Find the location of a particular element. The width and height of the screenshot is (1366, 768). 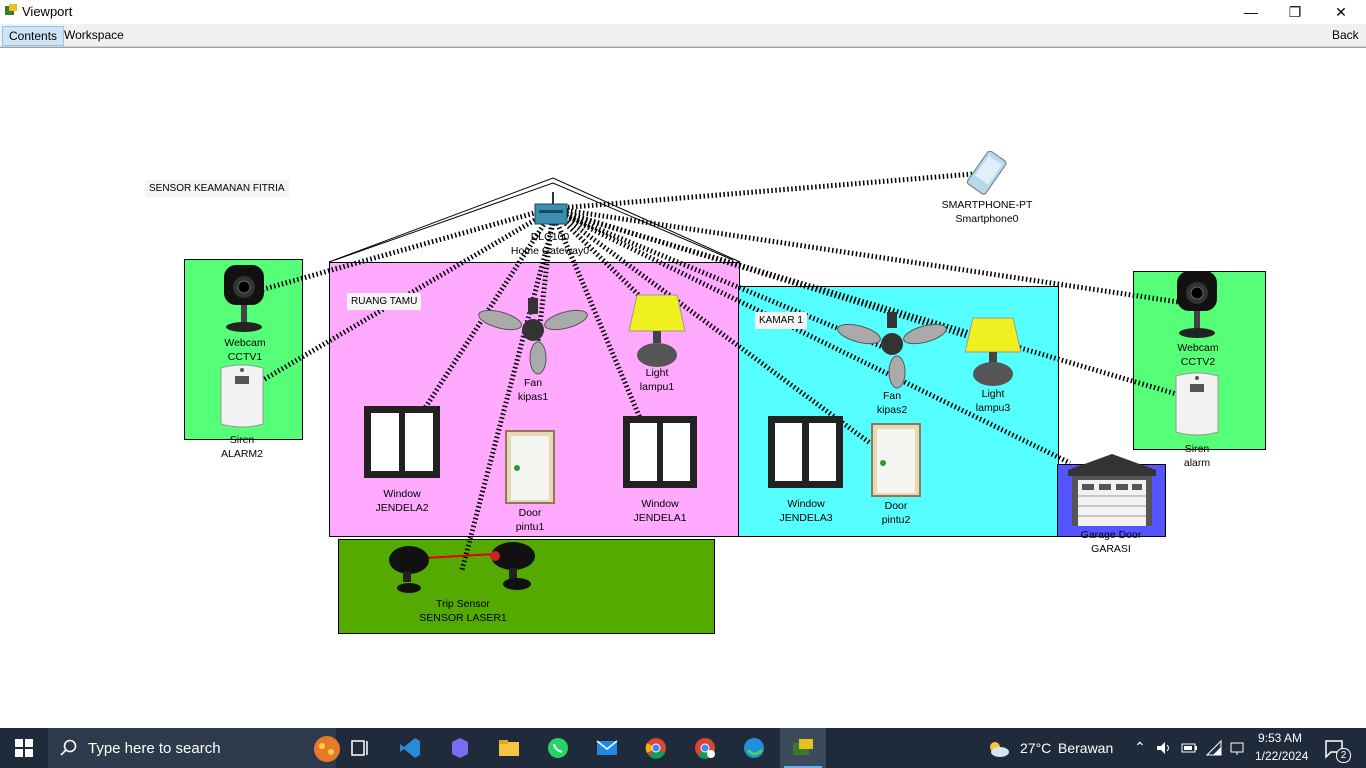

weather-temp: 27°C is located at coordinates (1036, 748).